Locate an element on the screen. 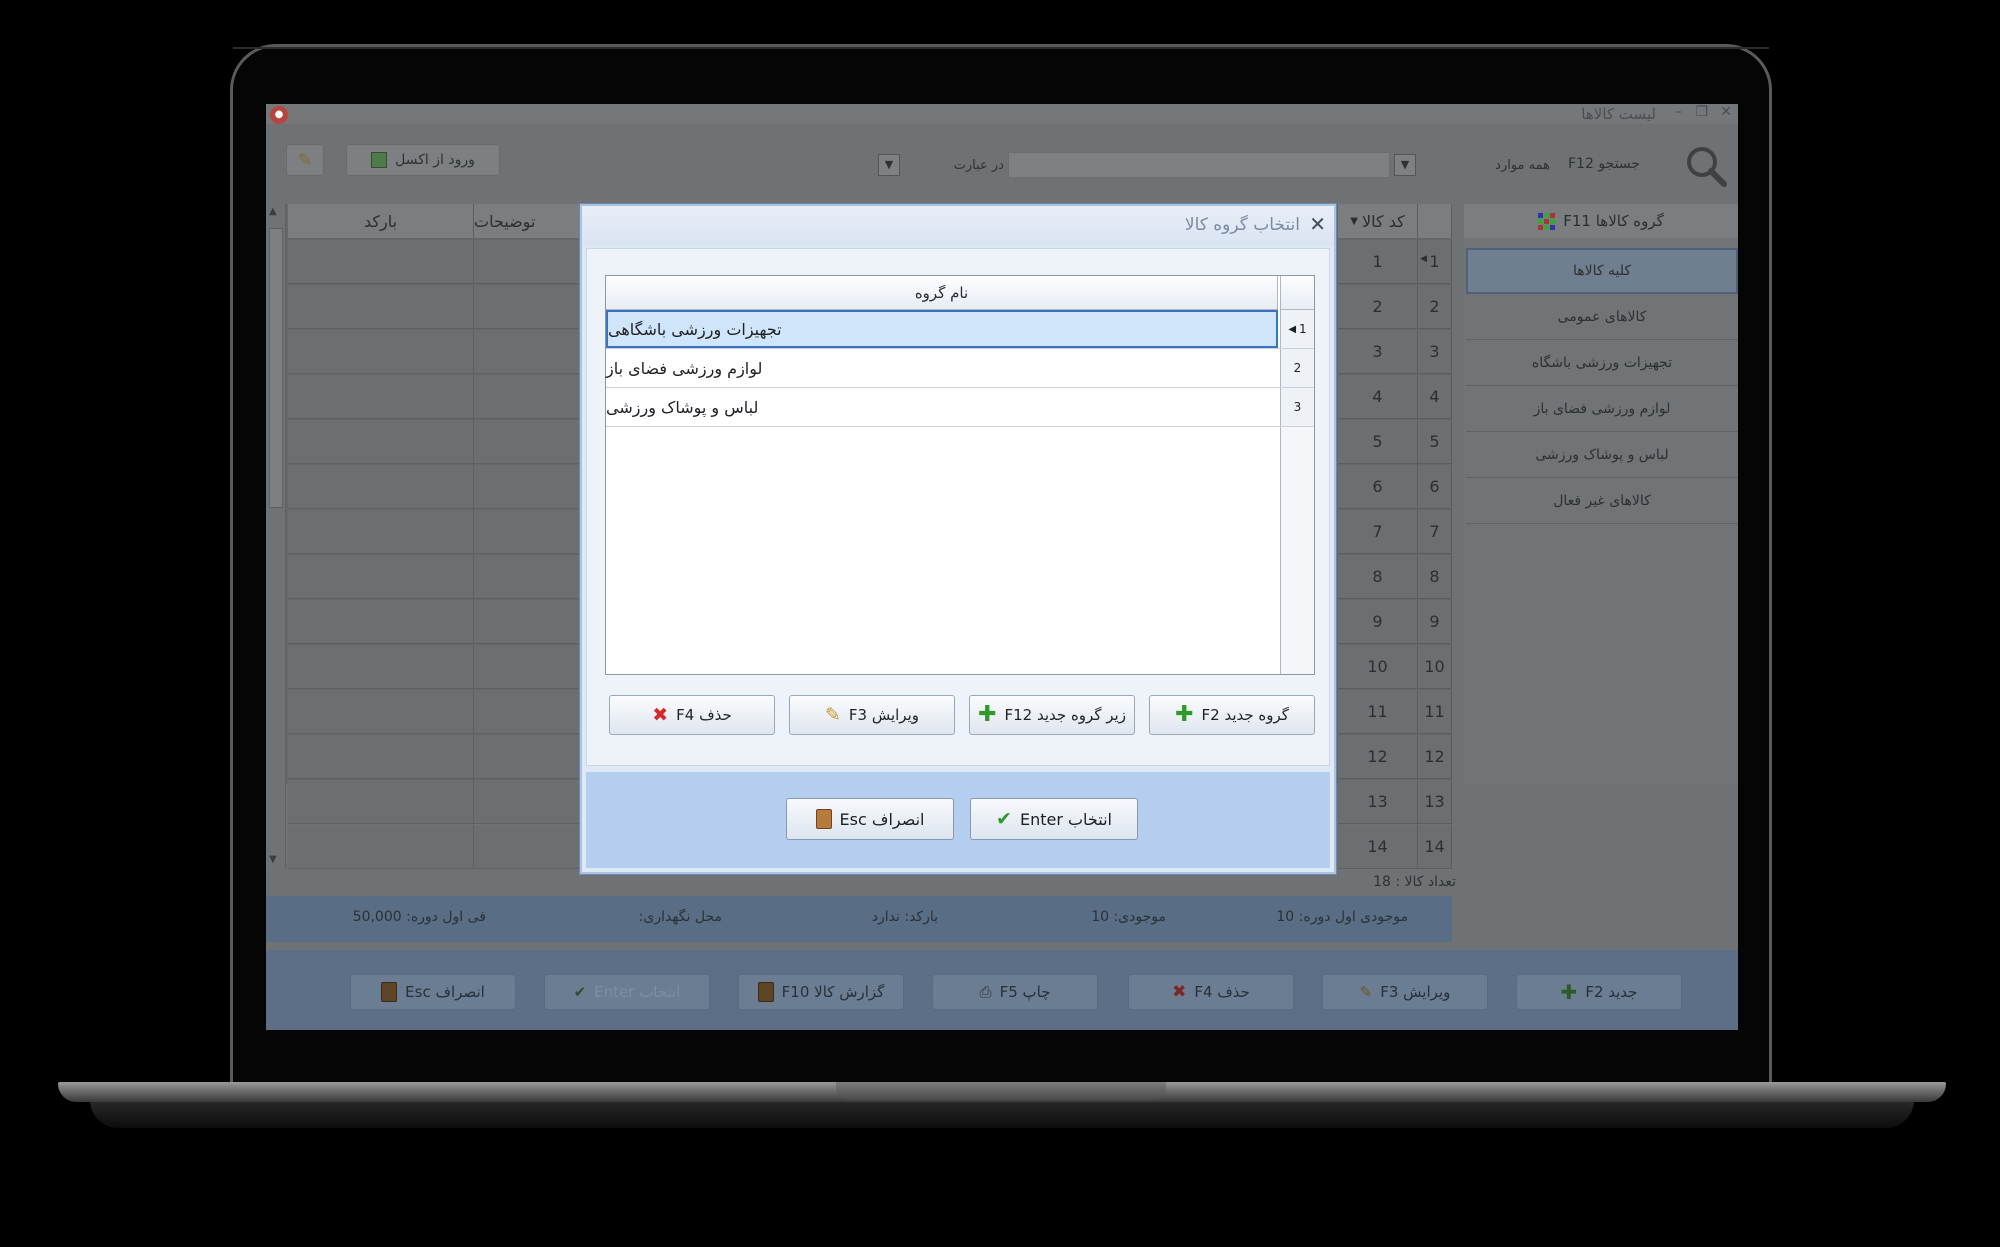  report-icon is located at coordinates (765, 992).